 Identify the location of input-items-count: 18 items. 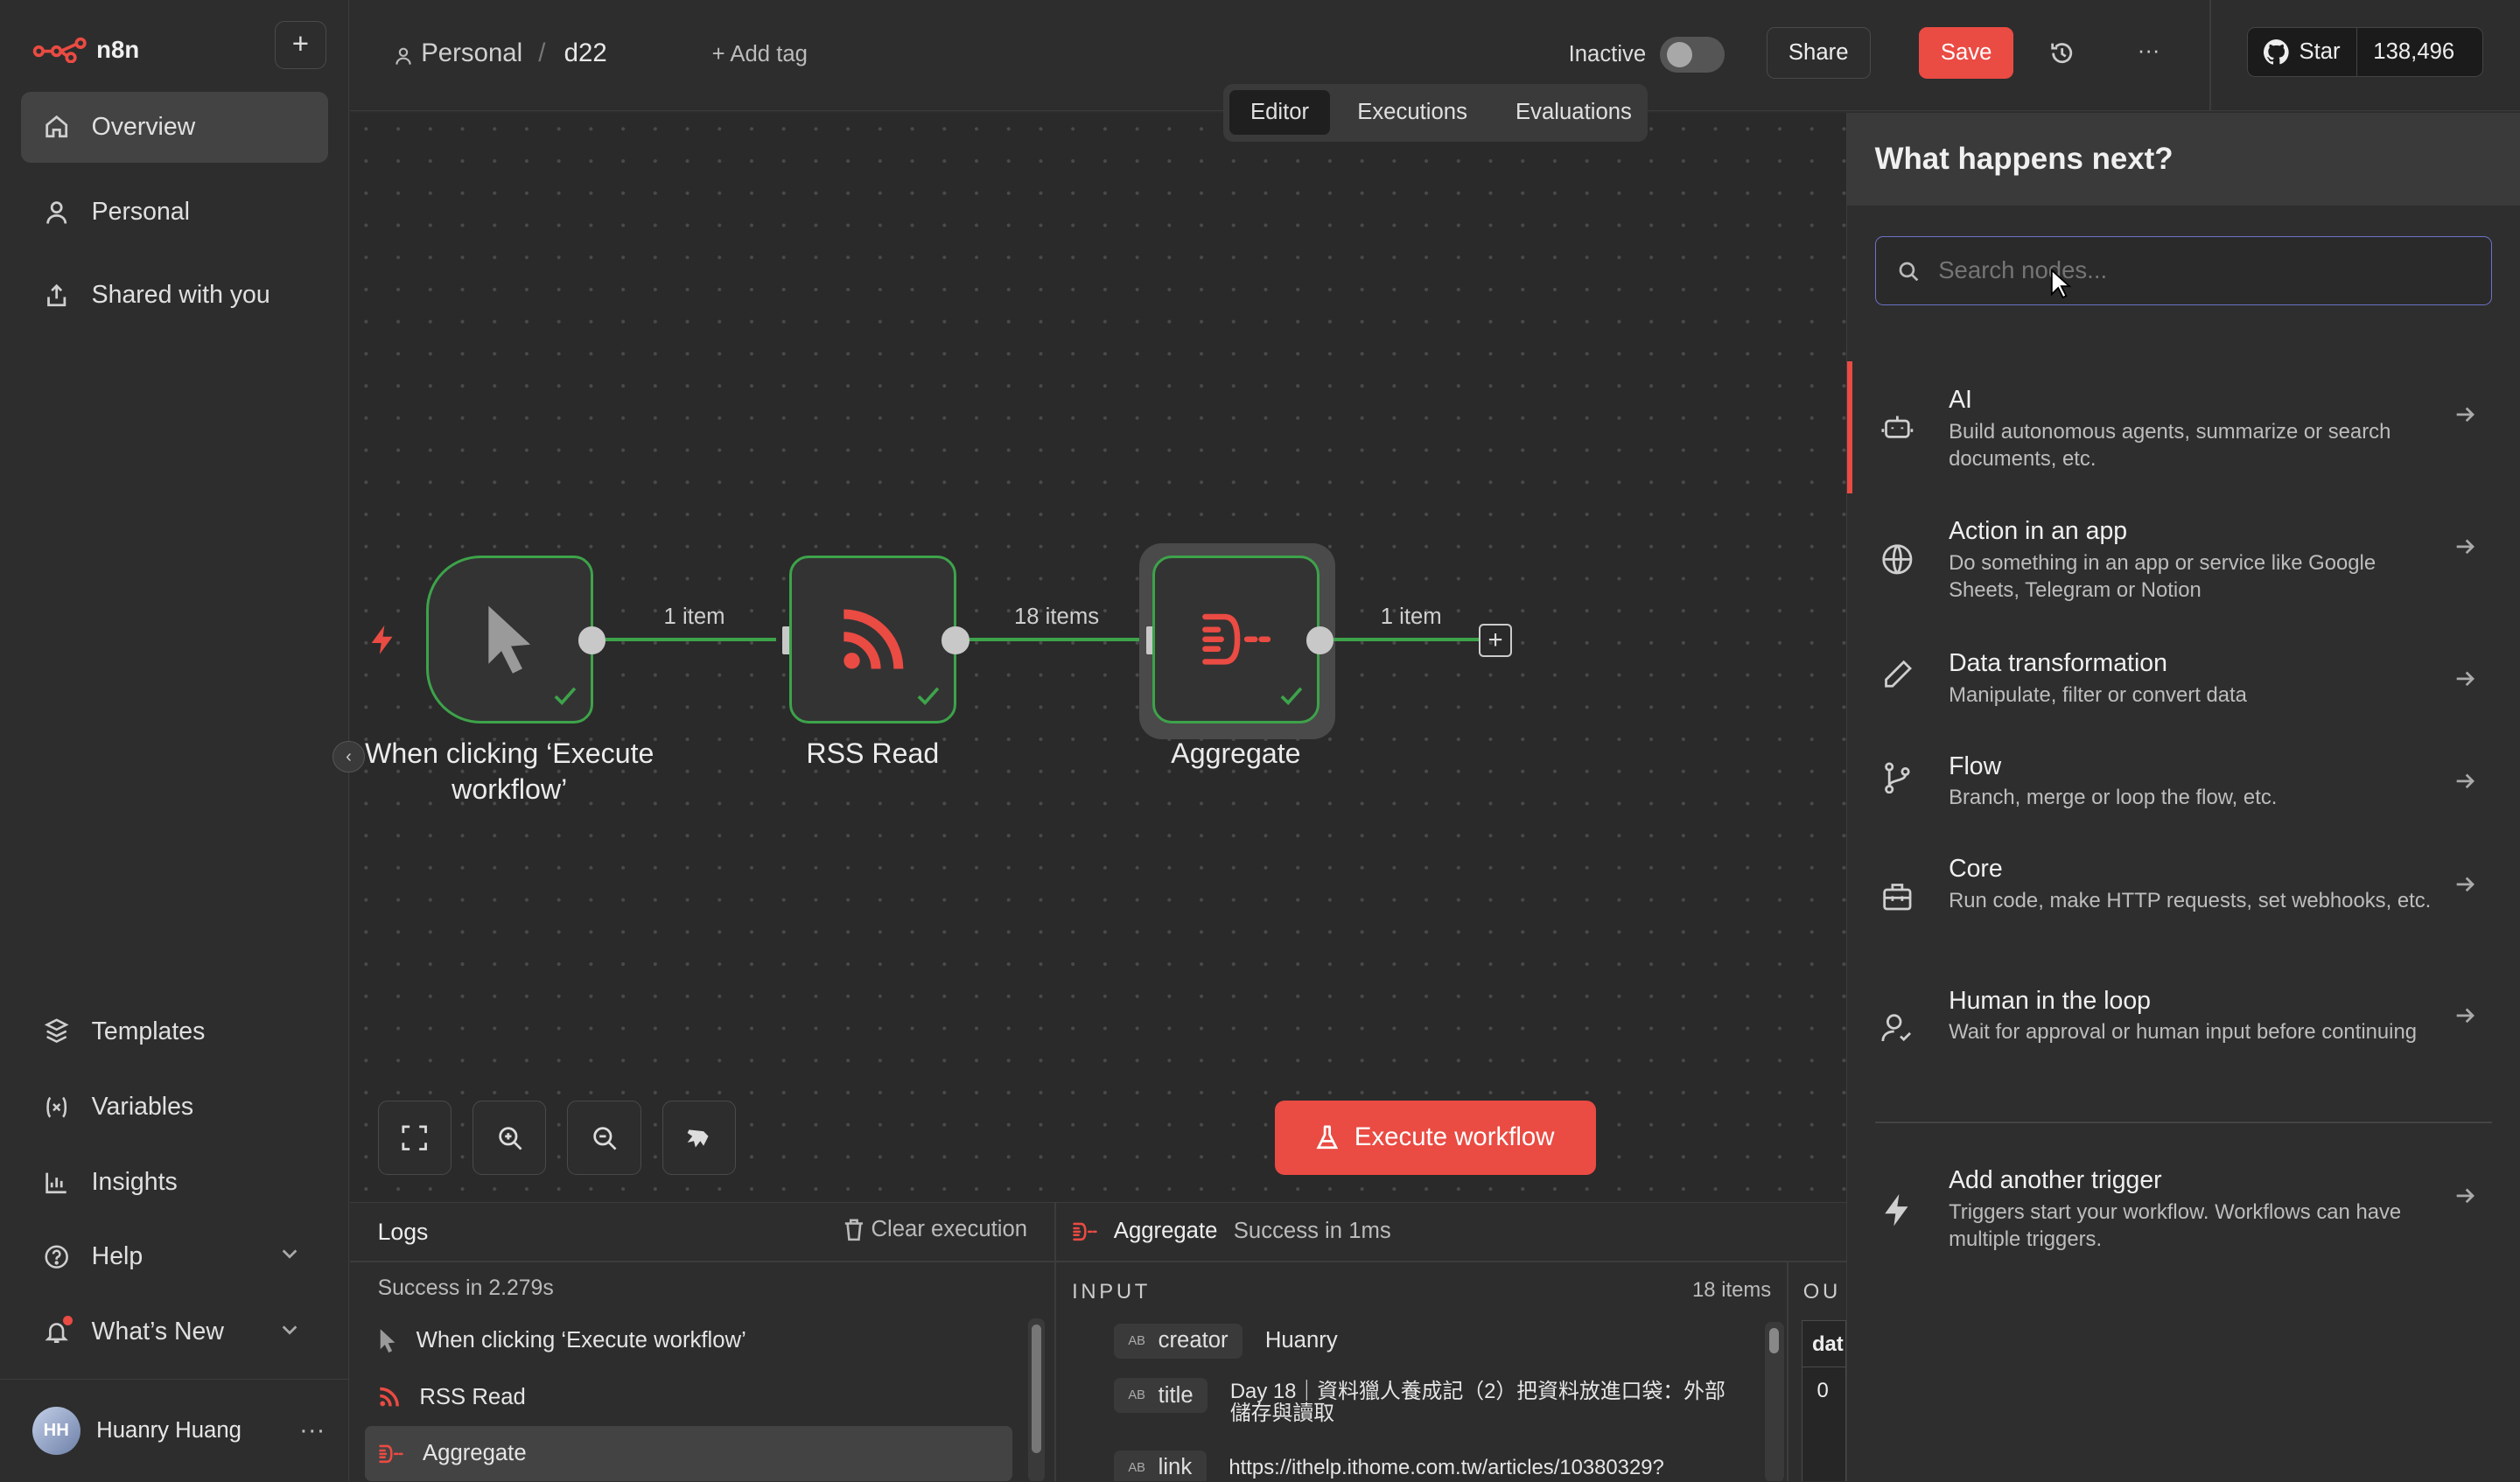
(1732, 1290).